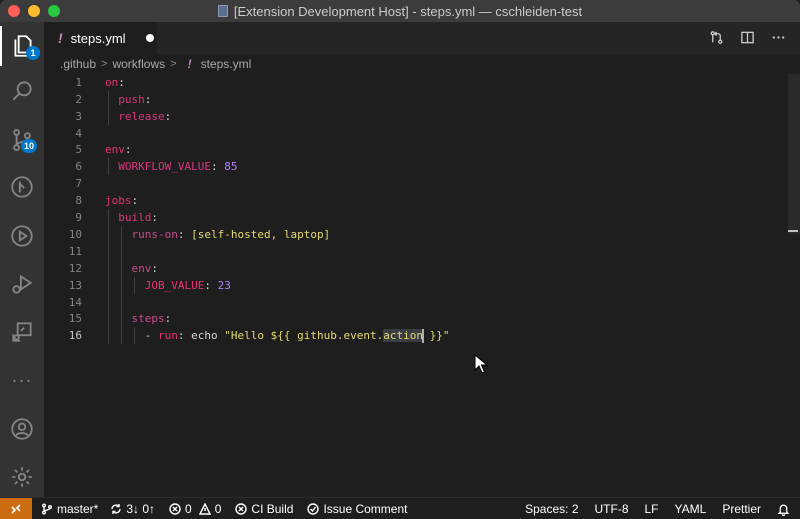 Image resolution: width=800 pixels, height=519 pixels. What do you see at coordinates (22, 380) in the screenshot?
I see `more-button: ···` at bounding box center [22, 380].